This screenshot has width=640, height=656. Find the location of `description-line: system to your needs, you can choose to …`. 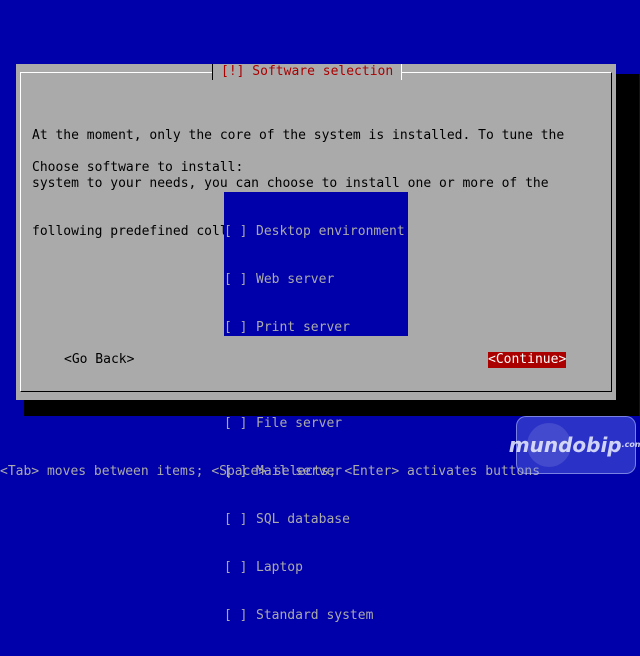

description-line: system to your needs, you can choose to … is located at coordinates (290, 183).